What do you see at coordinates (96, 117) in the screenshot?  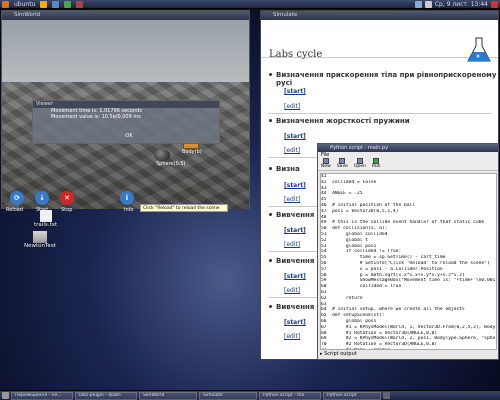 I see `dialog-line-2: Movement value is: 10.5e/0.009 ms` at bounding box center [96, 117].